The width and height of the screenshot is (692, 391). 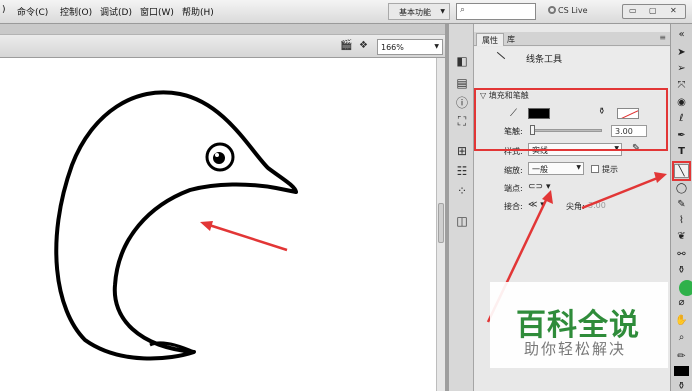 I want to click on cap-style-select: ⊂⊃ ▾, so click(x=539, y=187).